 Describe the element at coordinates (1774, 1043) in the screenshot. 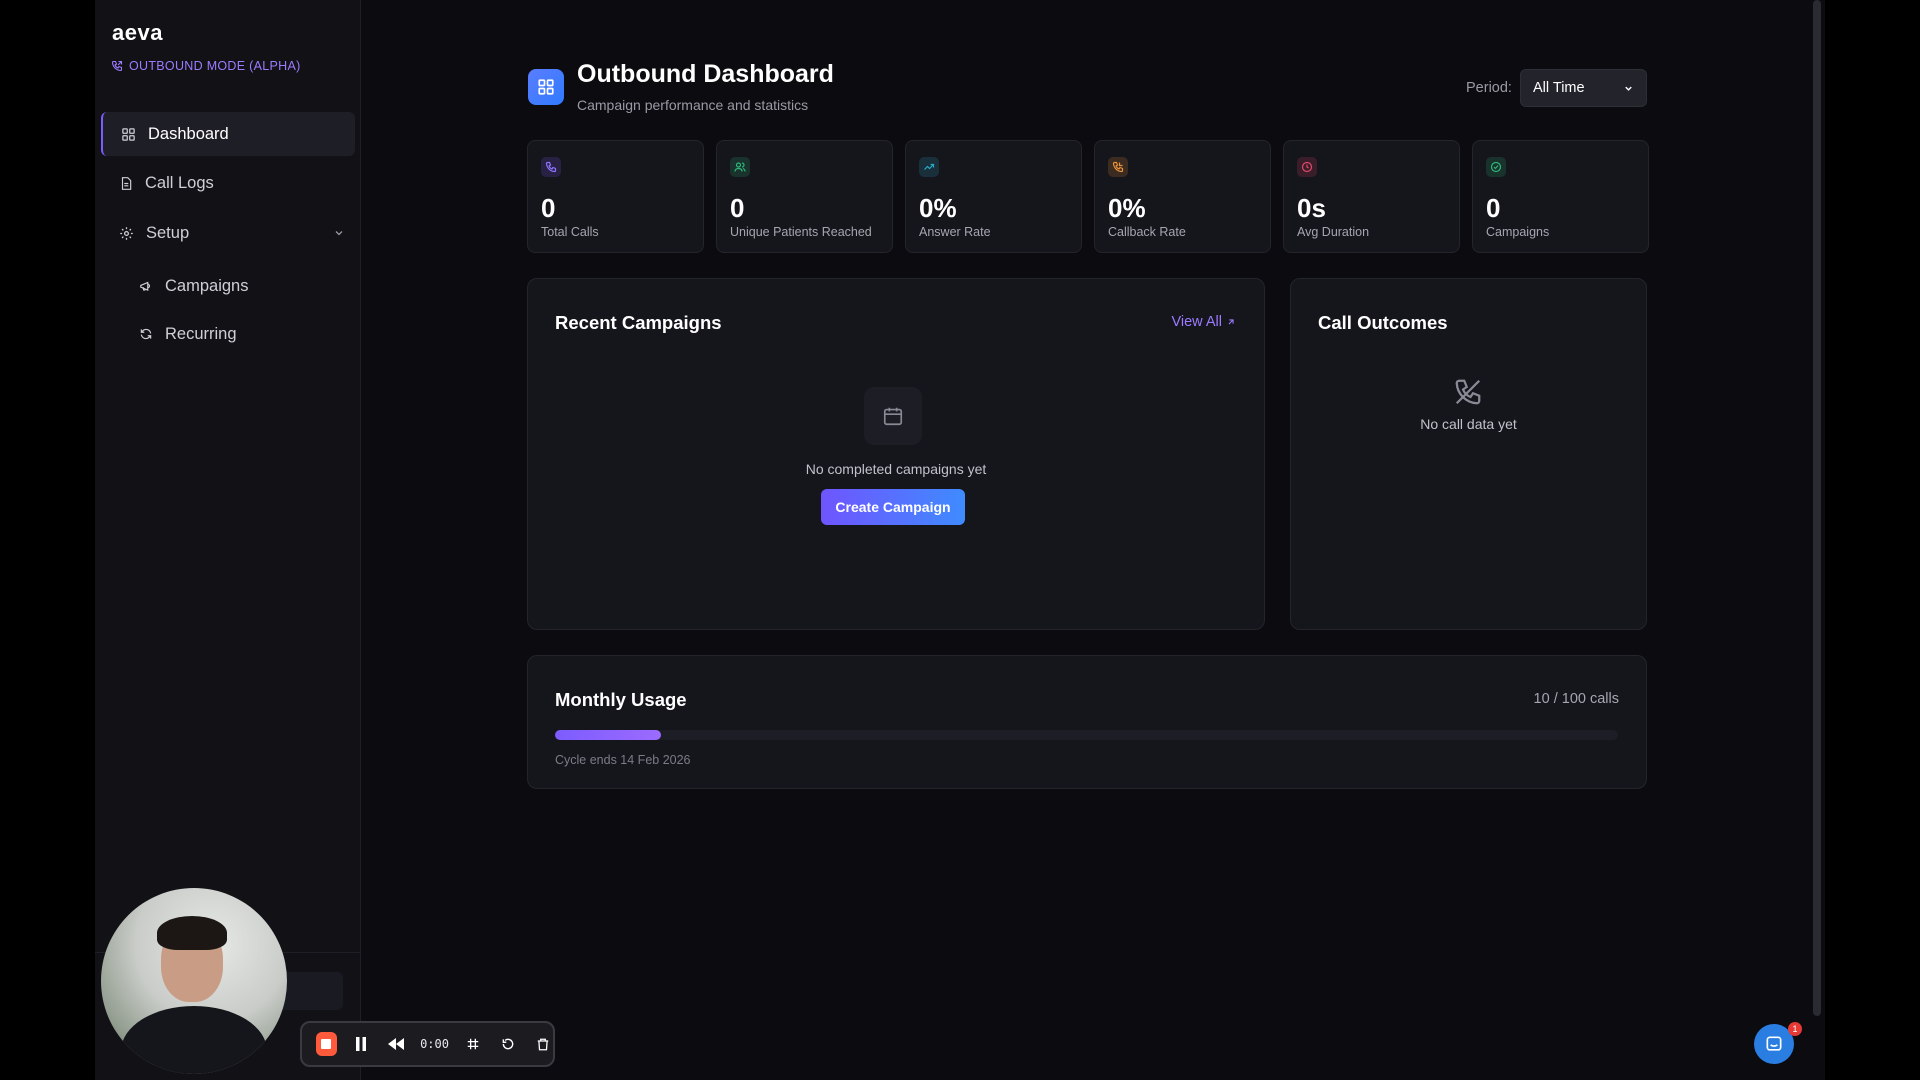

I see `chat-icon` at that location.